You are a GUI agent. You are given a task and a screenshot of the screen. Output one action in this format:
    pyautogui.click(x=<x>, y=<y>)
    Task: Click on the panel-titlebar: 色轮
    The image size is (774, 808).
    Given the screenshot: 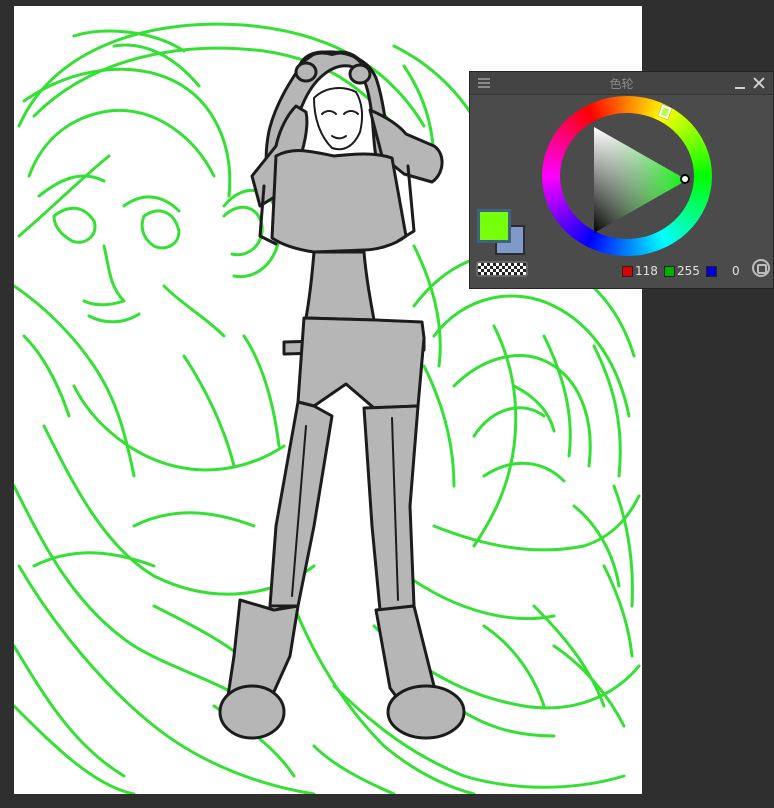 What is the action you would take?
    pyautogui.click(x=621, y=83)
    